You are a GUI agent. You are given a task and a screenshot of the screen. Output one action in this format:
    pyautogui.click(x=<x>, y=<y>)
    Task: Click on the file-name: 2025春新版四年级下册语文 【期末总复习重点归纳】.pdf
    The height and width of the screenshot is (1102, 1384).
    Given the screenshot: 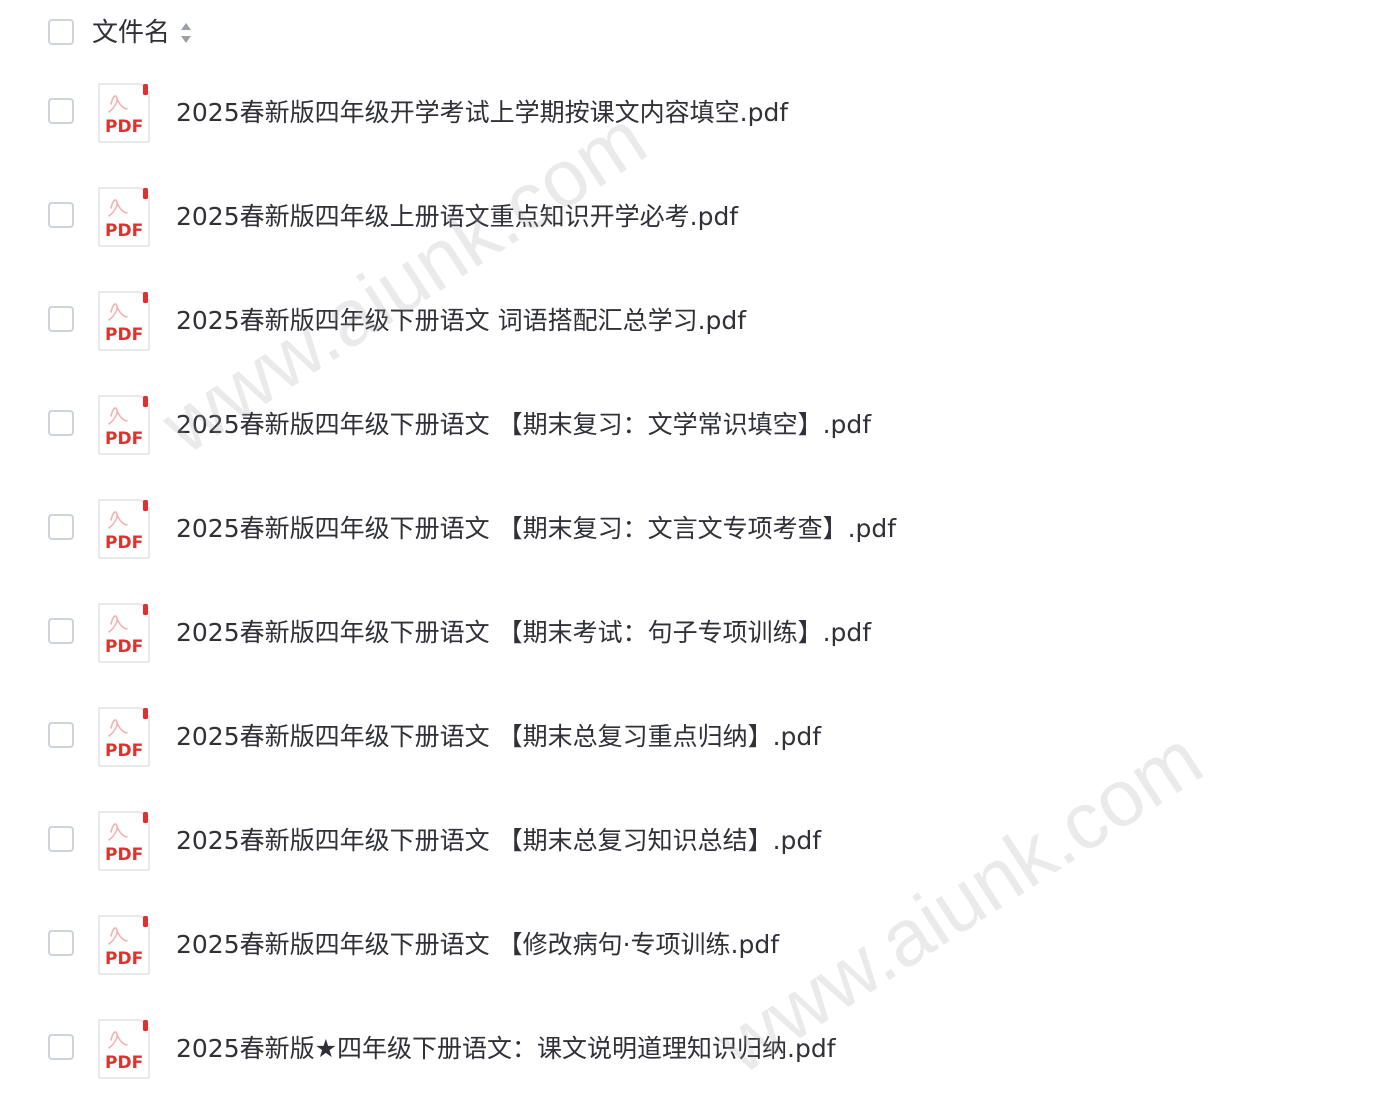 What is the action you would take?
    pyautogui.click(x=498, y=737)
    